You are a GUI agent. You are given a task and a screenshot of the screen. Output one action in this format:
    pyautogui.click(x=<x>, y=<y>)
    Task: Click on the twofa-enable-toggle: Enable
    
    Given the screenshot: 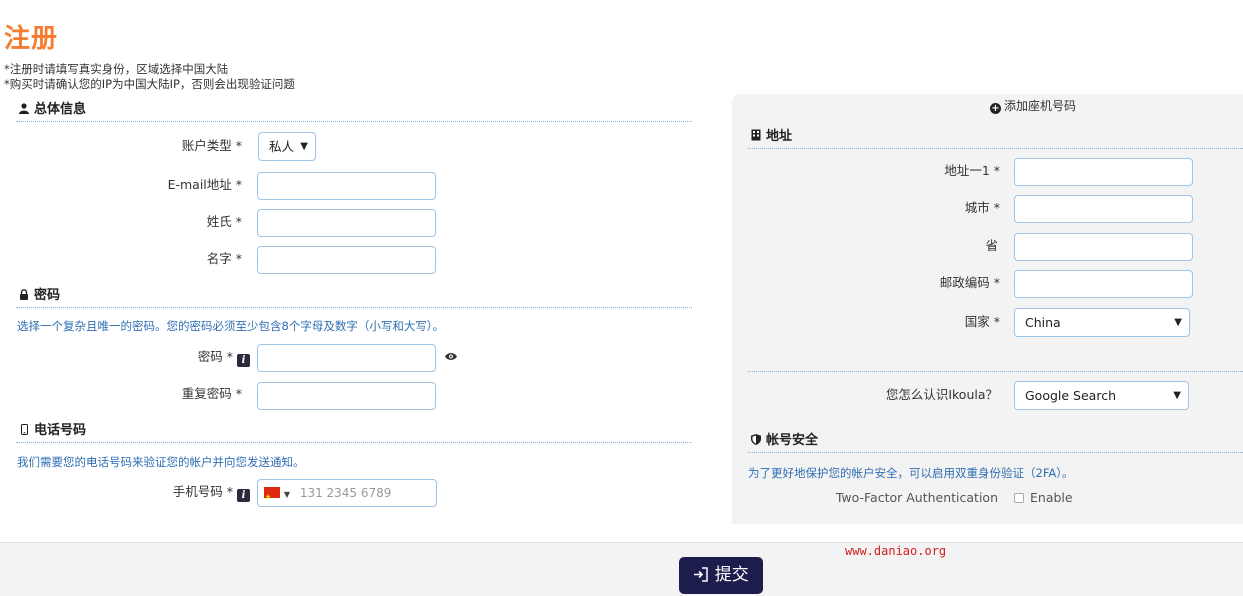 What is the action you would take?
    pyautogui.click(x=1043, y=498)
    